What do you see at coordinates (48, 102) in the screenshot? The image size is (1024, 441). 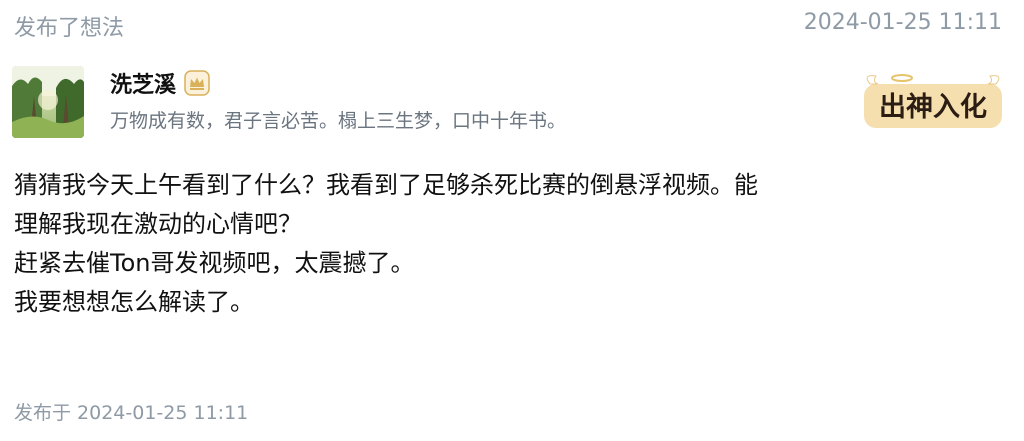 I see `avatar` at bounding box center [48, 102].